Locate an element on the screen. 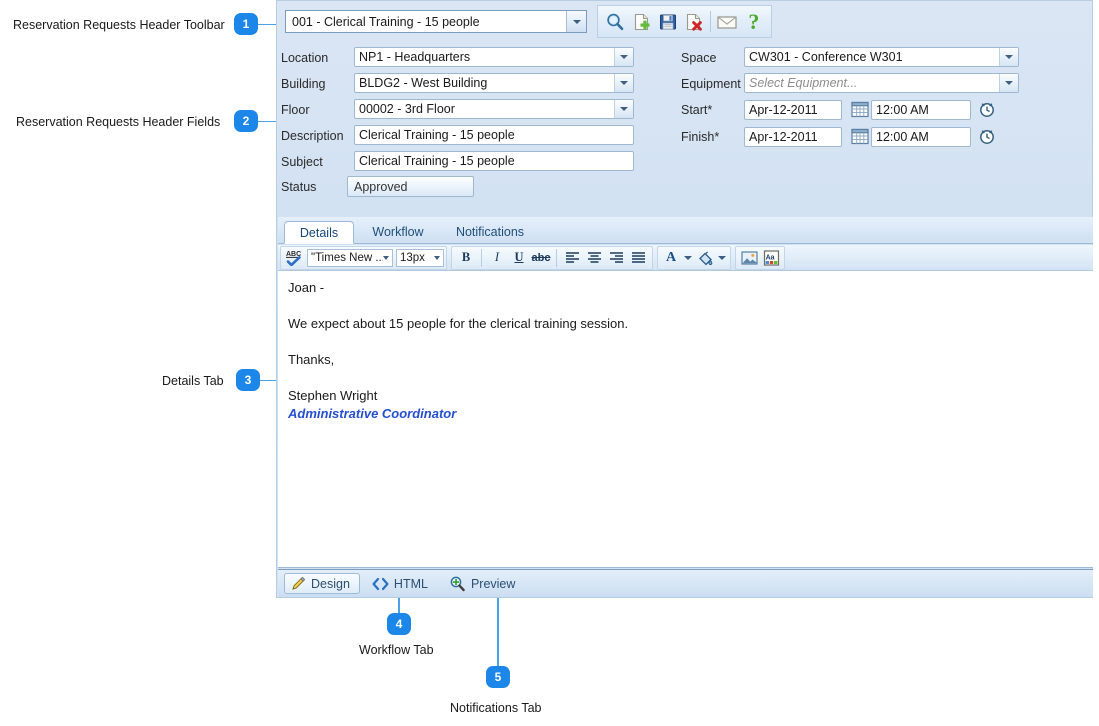  font-size-select: 13px is located at coordinates (420, 257).